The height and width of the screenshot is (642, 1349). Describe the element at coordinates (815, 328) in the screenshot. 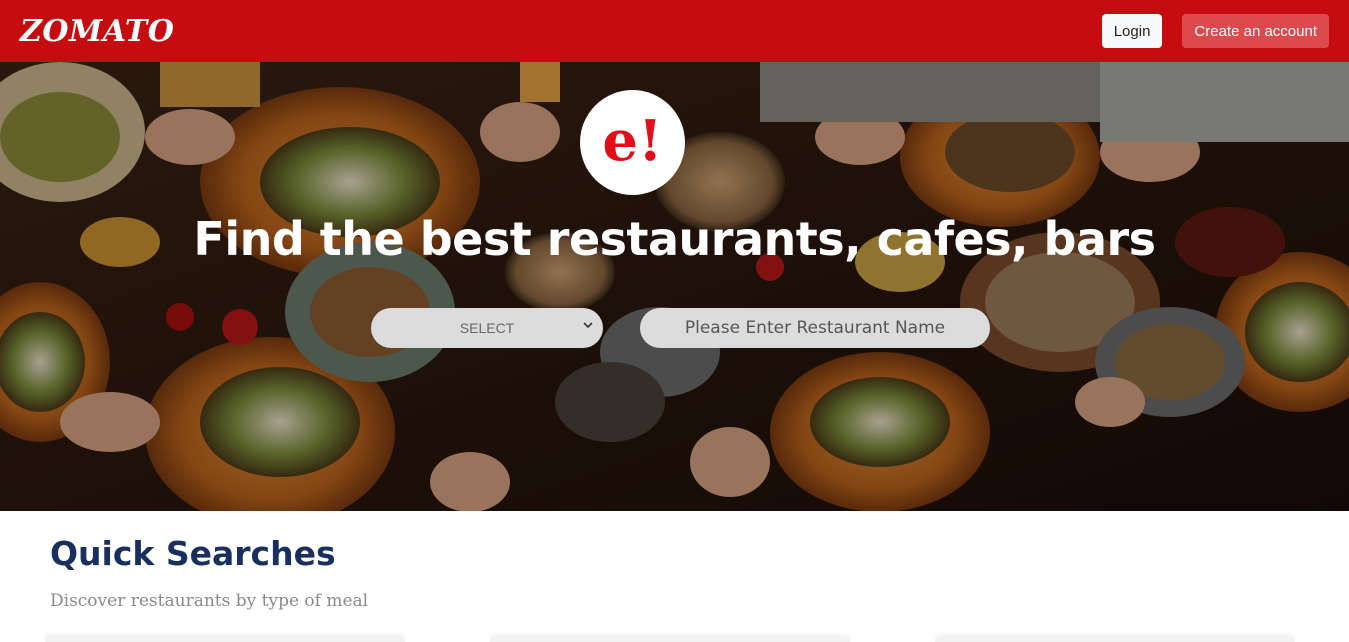

I see `restaurant-search-input` at that location.